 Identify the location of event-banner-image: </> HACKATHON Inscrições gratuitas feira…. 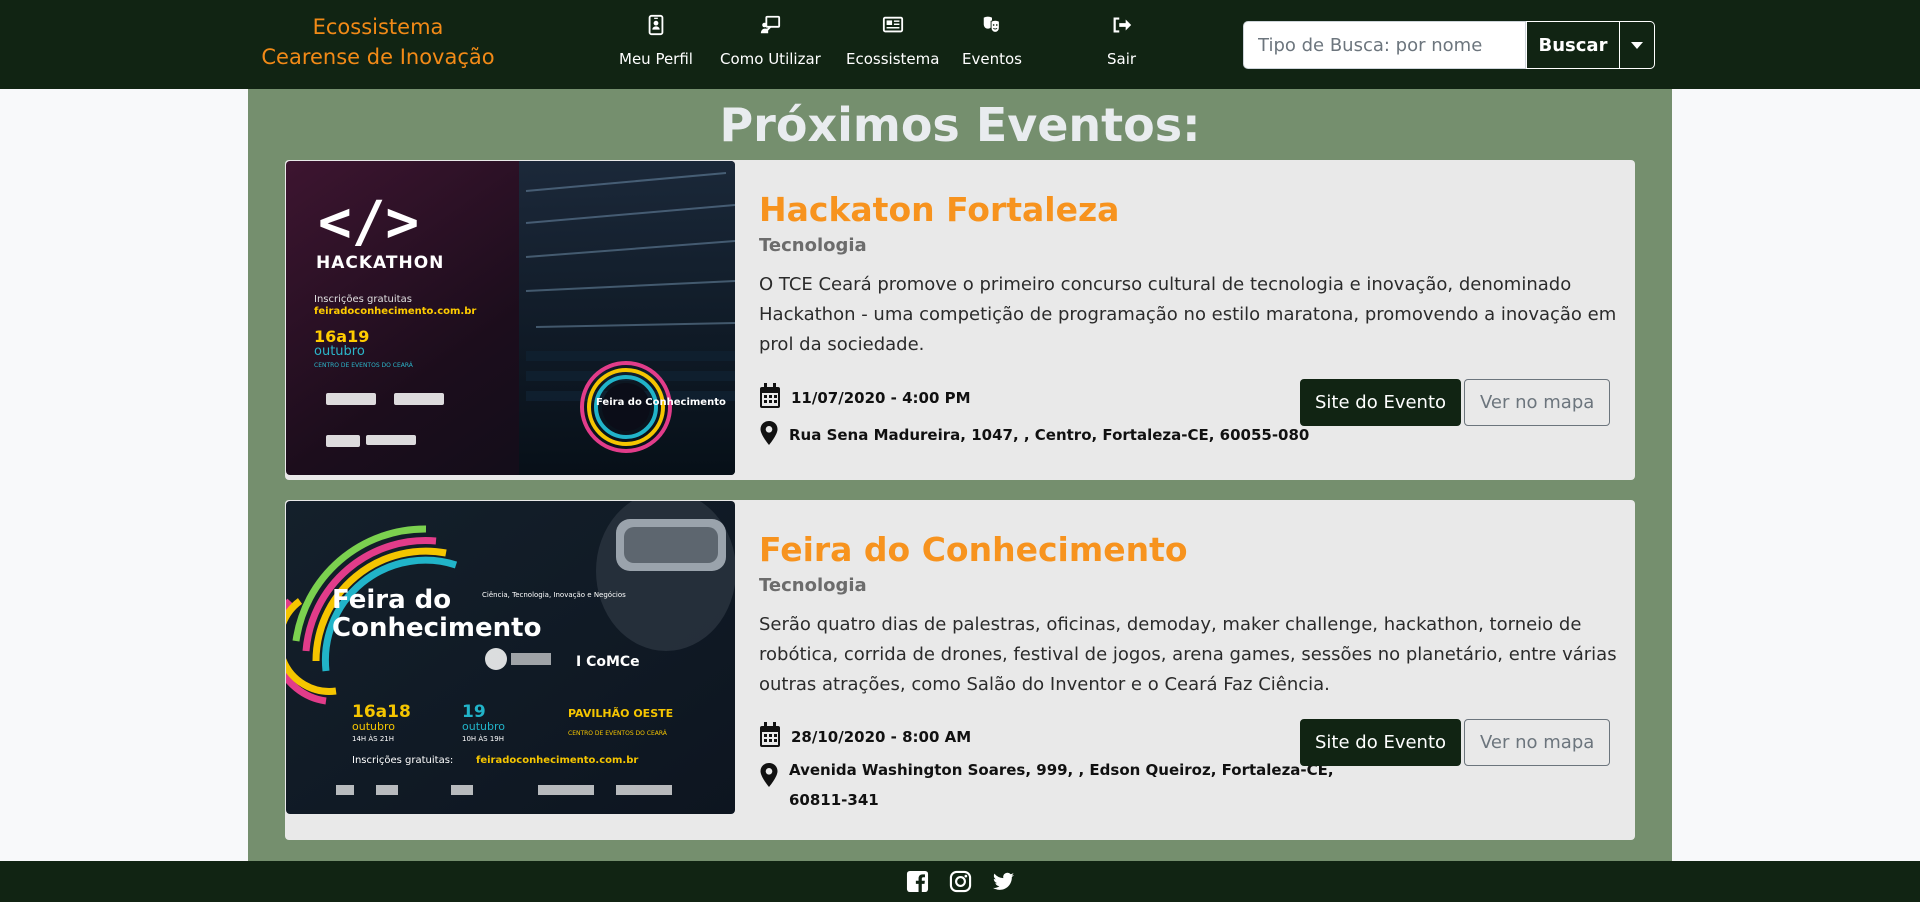
(510, 318).